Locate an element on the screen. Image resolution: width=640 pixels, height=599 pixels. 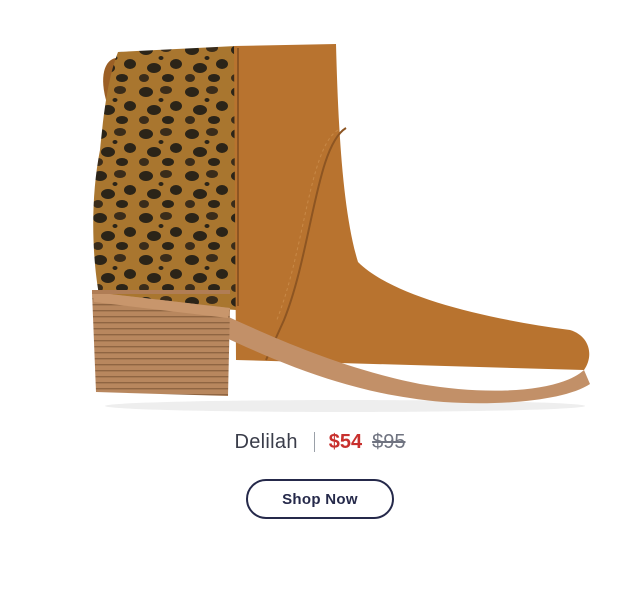
price-divider is located at coordinates (314, 442).